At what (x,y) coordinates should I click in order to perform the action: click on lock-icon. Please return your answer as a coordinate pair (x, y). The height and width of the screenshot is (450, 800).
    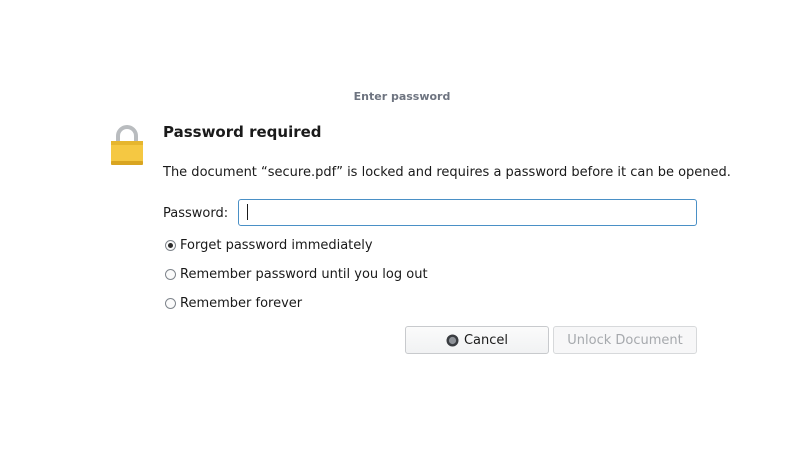
    Looking at the image, I should click on (127, 145).